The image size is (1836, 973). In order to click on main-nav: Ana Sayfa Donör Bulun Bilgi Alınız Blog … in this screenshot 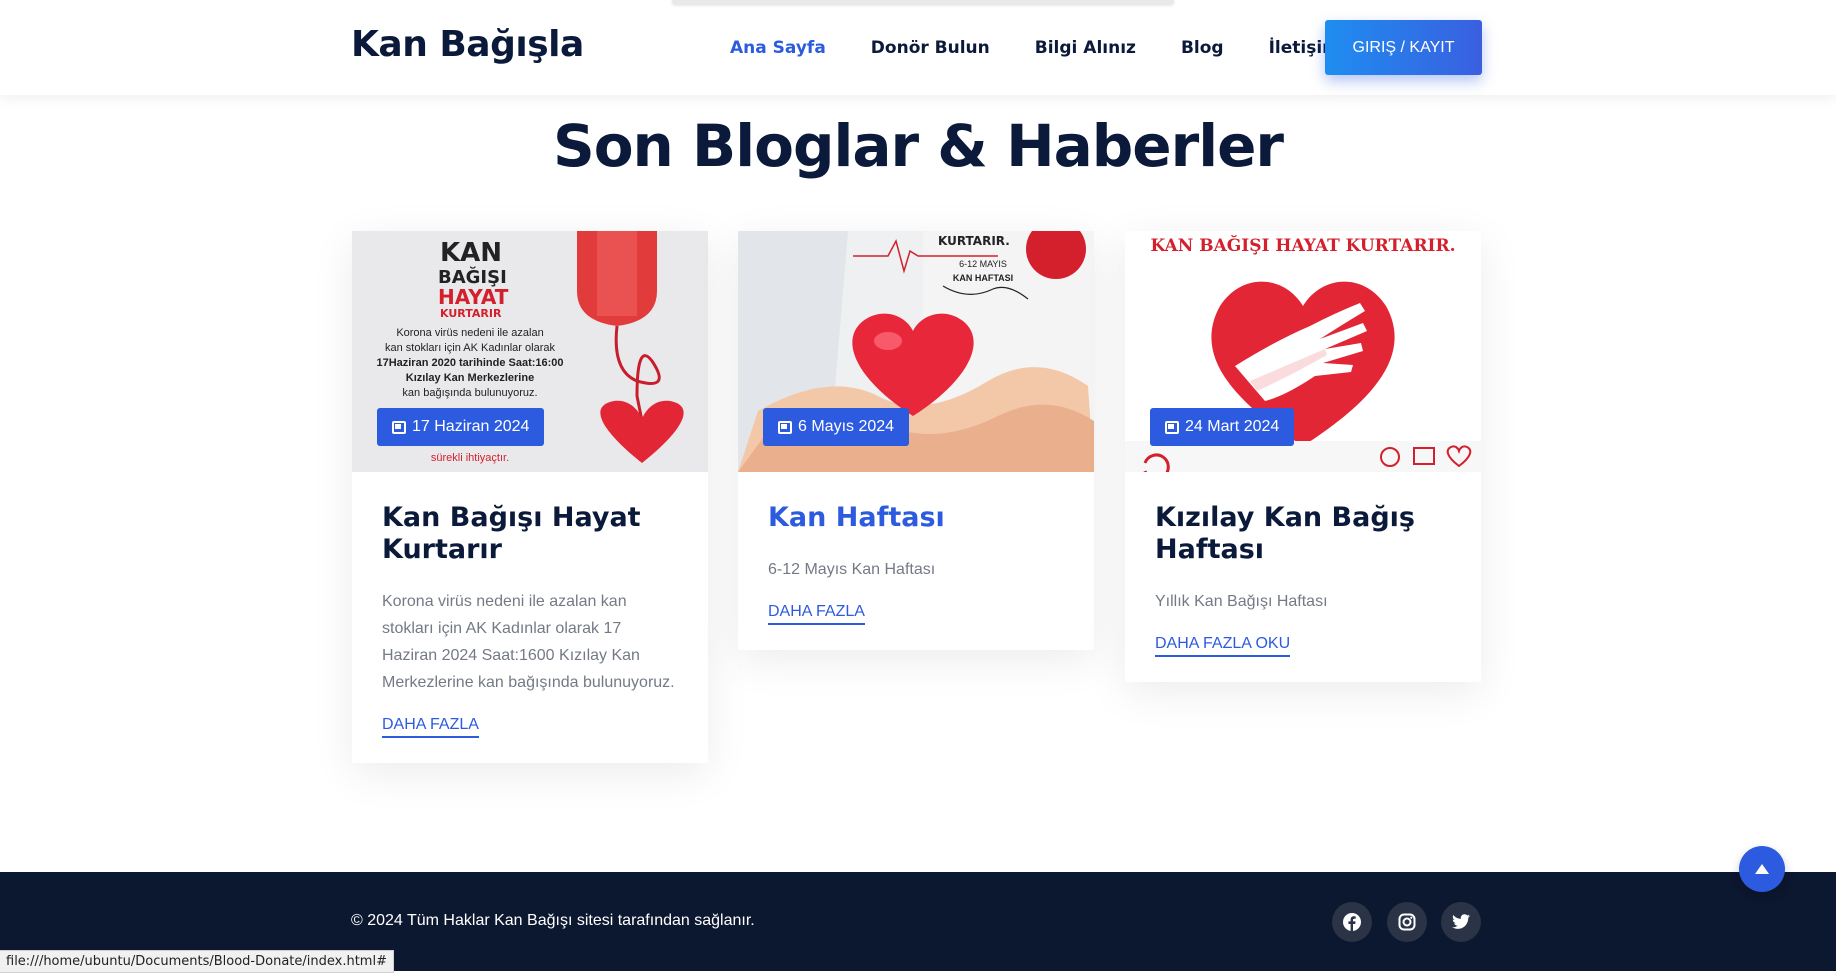, I will do `click(1057, 47)`.